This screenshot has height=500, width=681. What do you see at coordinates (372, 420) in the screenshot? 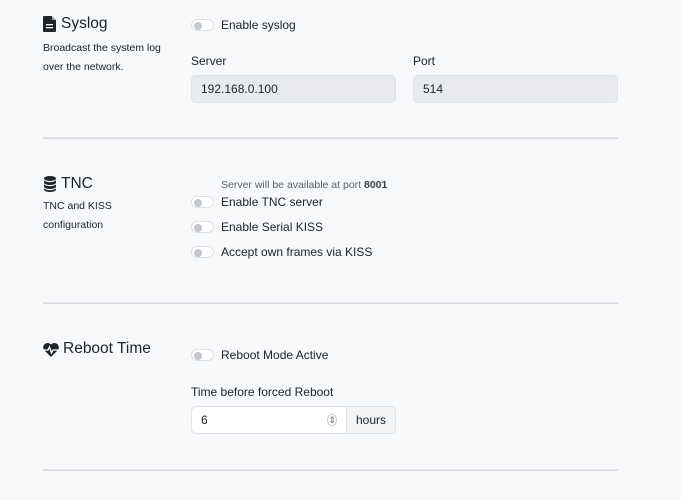
I see `reboot-time-unit: hours` at bounding box center [372, 420].